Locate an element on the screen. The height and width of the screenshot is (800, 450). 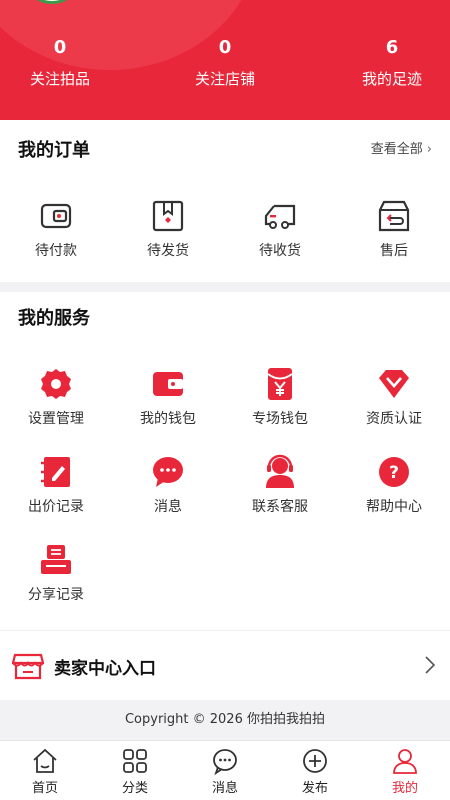
service-help-center: ? 帮助中心 is located at coordinates (394, 485).